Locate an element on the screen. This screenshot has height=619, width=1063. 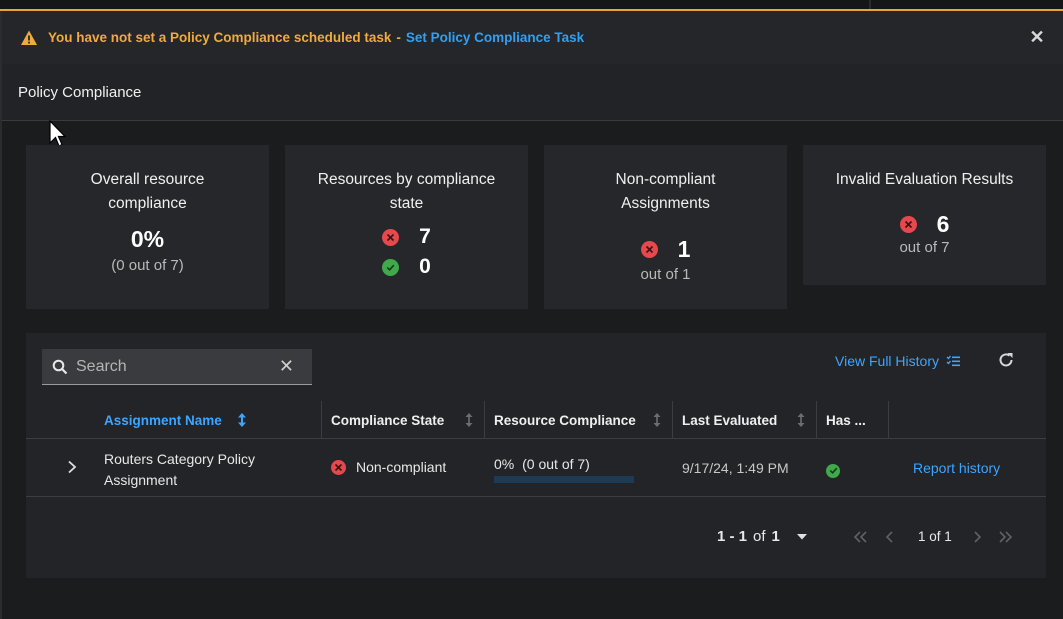
of-label: of is located at coordinates (759, 536).